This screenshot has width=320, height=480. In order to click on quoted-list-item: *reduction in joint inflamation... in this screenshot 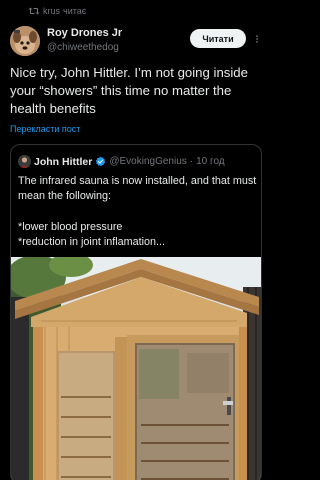, I will do `click(92, 242)`.